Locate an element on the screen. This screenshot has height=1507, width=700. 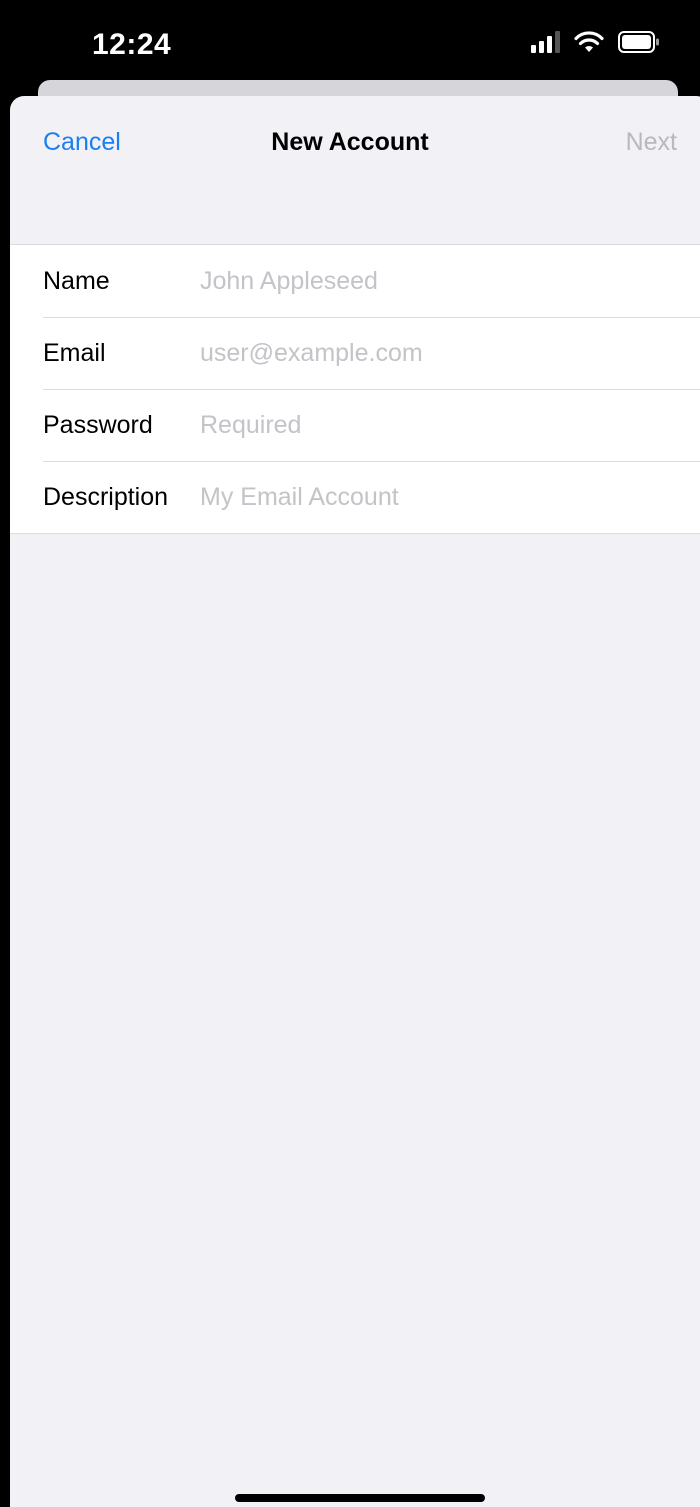
cellular-signal-icon is located at coordinates (545, 42).